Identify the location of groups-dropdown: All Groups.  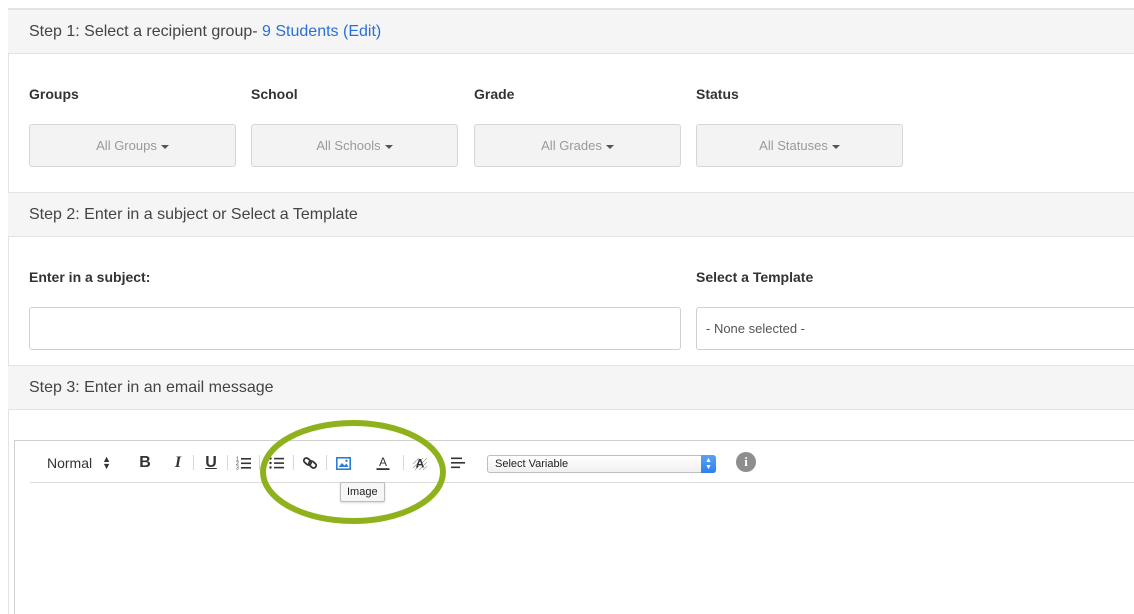
(132, 145).